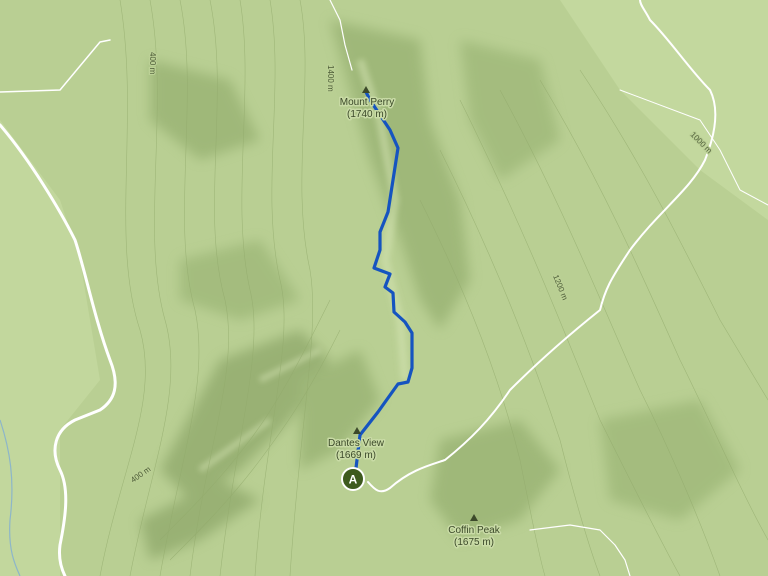  Describe the element at coordinates (152, 63) in the screenshot. I see `contour-label: 400 m` at that location.